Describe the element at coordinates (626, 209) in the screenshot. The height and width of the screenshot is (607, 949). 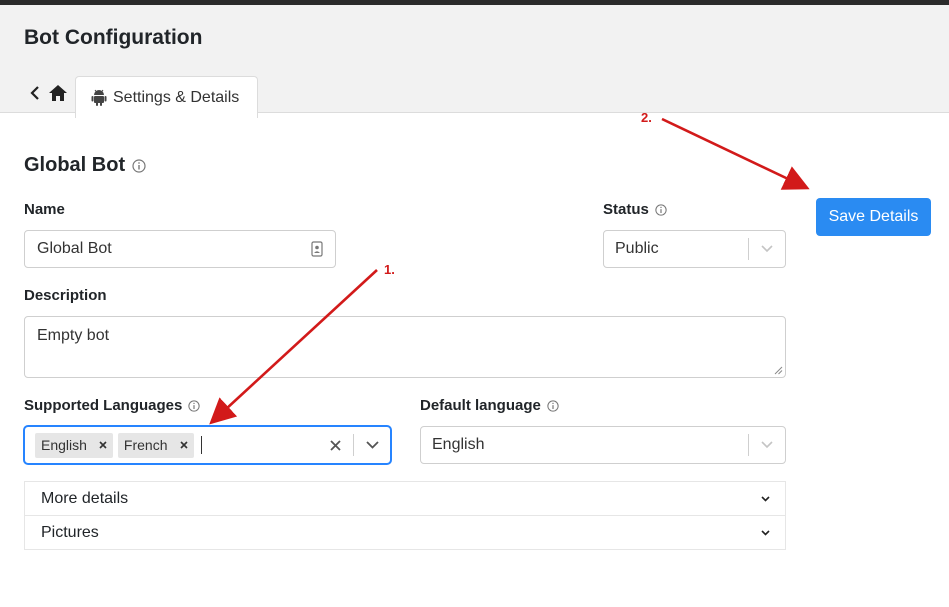
I see `status-label-text: Status` at that location.